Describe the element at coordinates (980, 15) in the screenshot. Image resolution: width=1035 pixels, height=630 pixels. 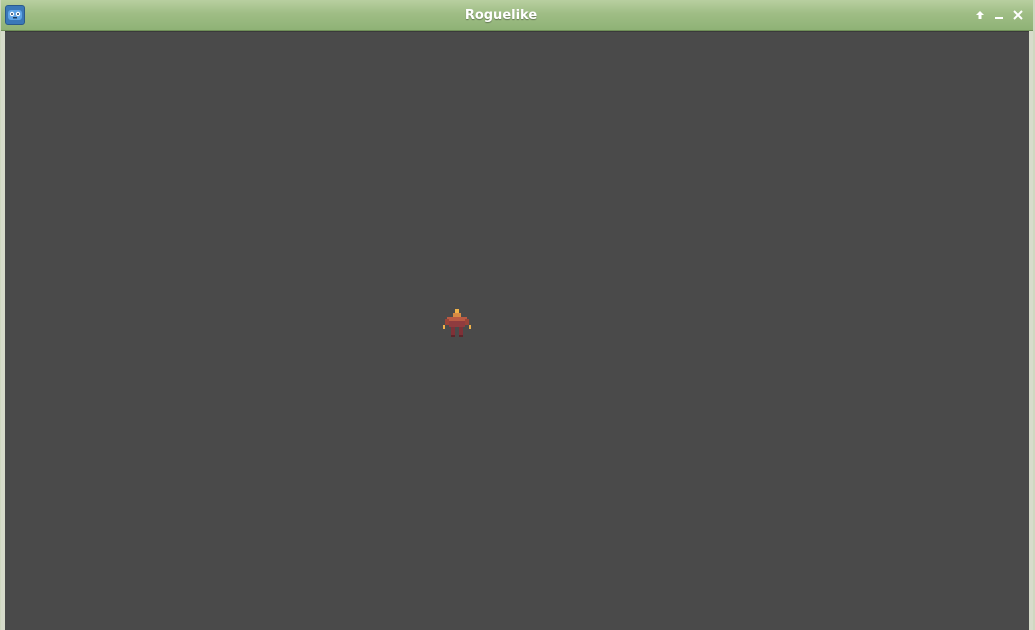
I see `maximize-icon` at that location.